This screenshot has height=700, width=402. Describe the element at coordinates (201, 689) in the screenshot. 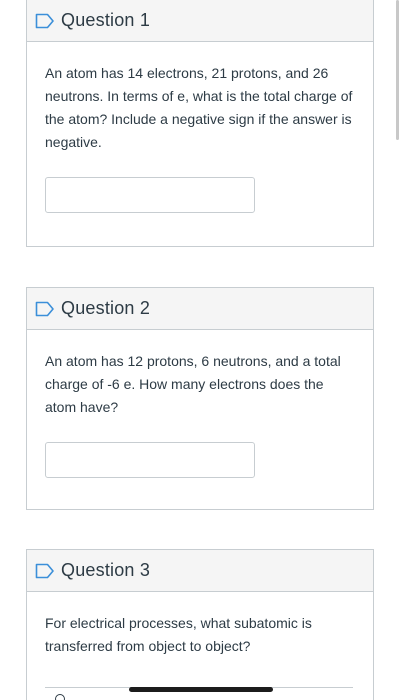

I see `home-indicator` at that location.